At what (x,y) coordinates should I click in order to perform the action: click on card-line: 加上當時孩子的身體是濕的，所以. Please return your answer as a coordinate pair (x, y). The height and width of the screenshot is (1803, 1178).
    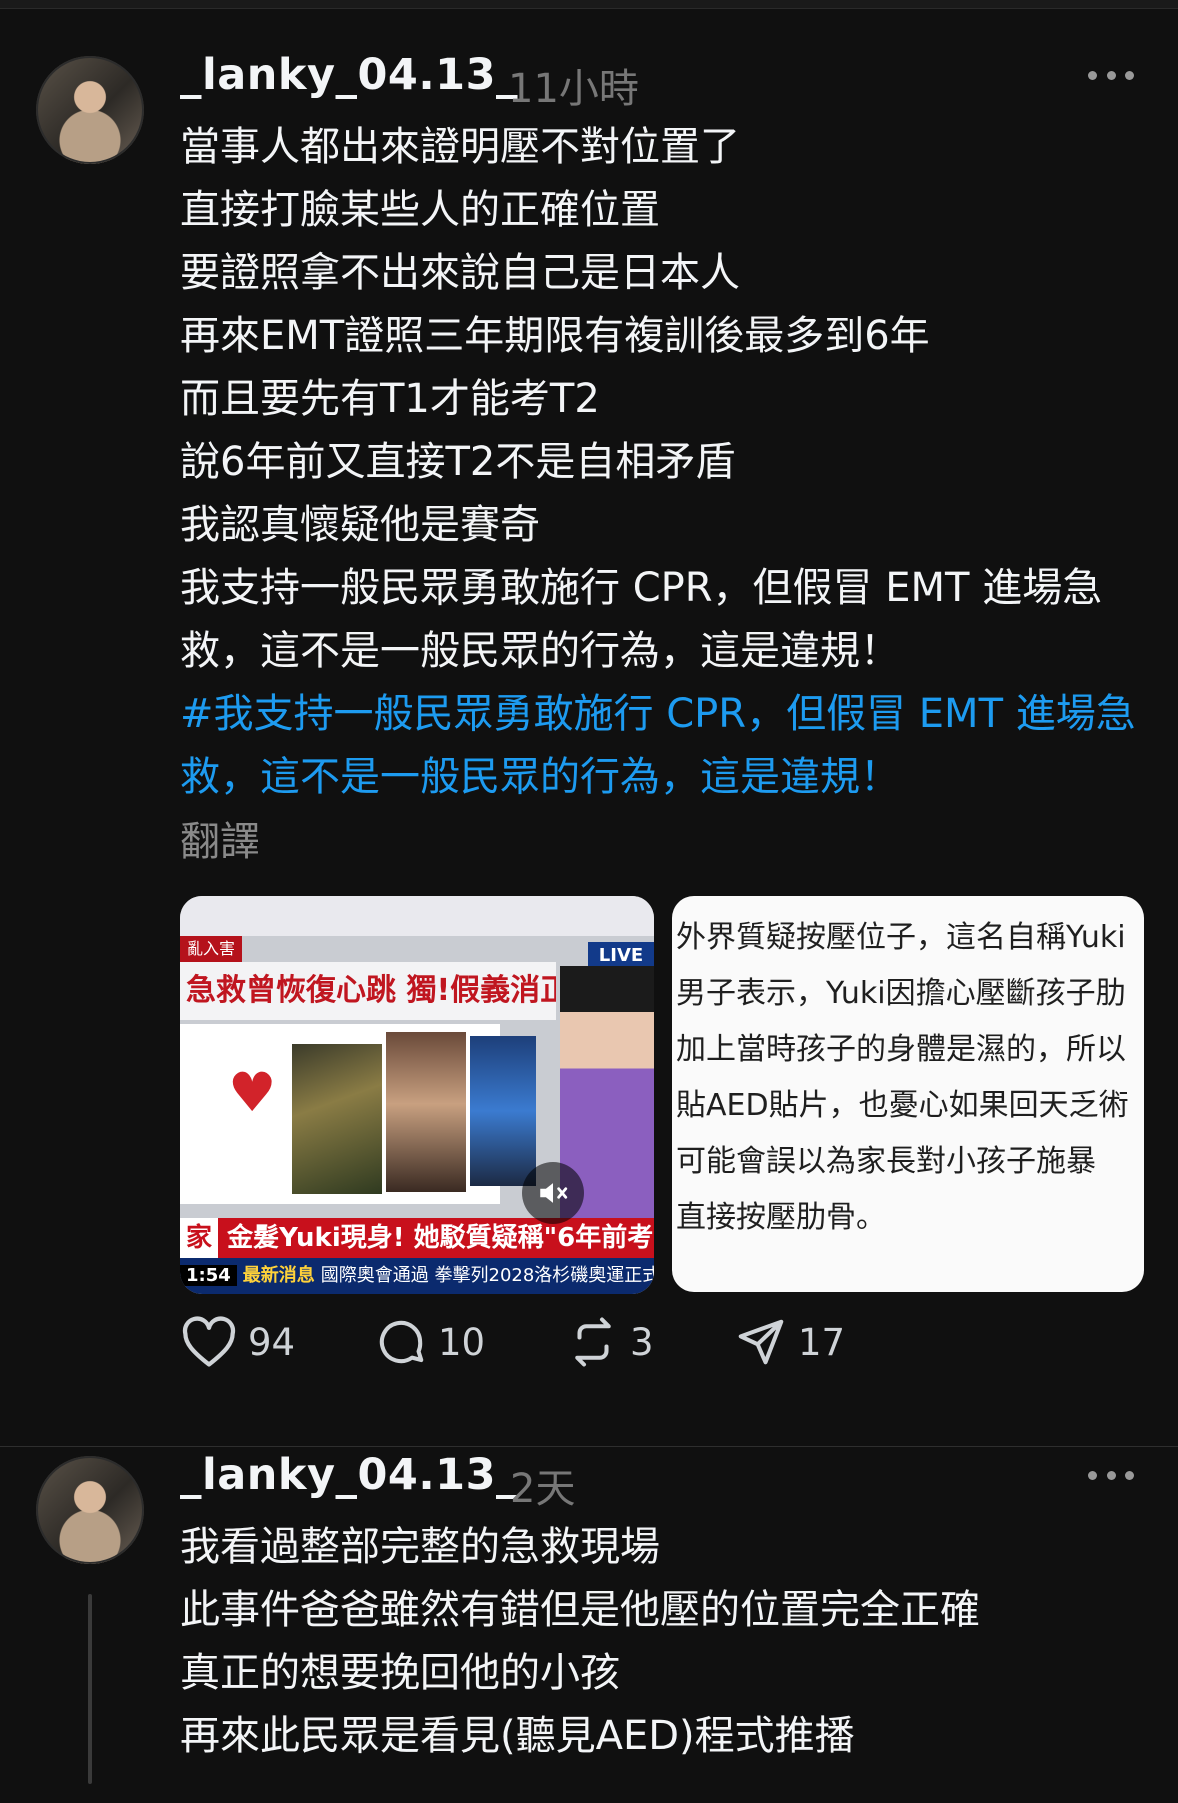
    Looking at the image, I should click on (901, 1049).